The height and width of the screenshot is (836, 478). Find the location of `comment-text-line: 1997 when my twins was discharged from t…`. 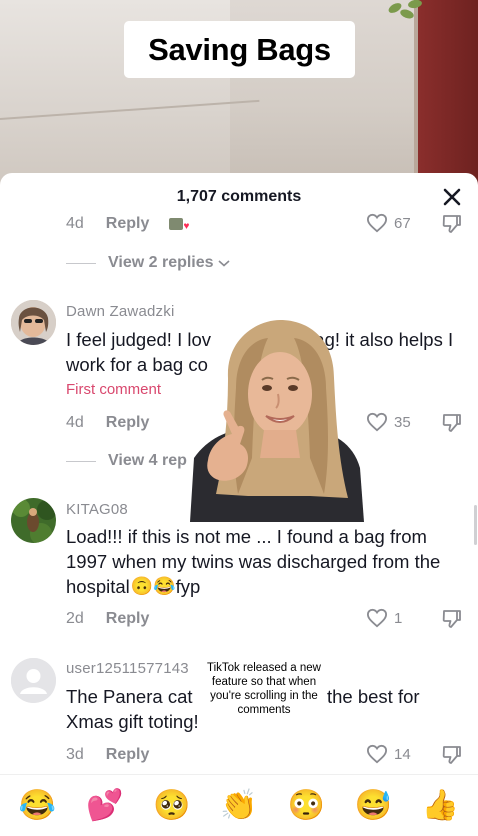

comment-text-line: 1997 when my twins was discharged from t… is located at coordinates (253, 561).